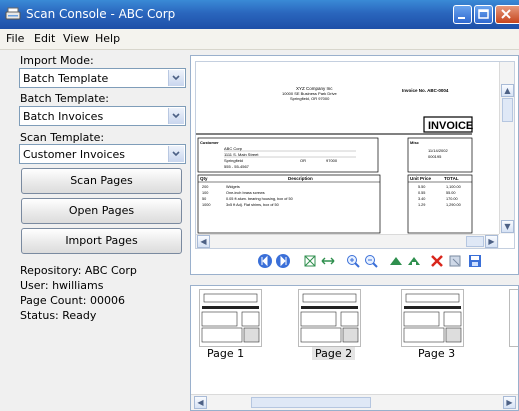 The height and width of the screenshot is (411, 519). I want to click on doc-row-desc: 3x5 ft Adj. Flat shims, box of 50, so click(252, 205).